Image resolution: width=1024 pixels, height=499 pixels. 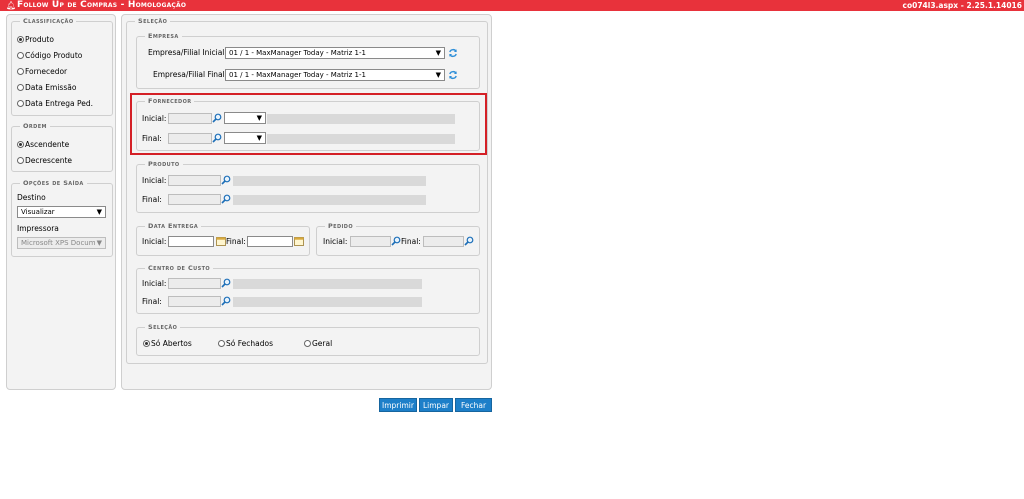 What do you see at coordinates (54, 55) in the screenshot?
I see `radio-label: Código Produto` at bounding box center [54, 55].